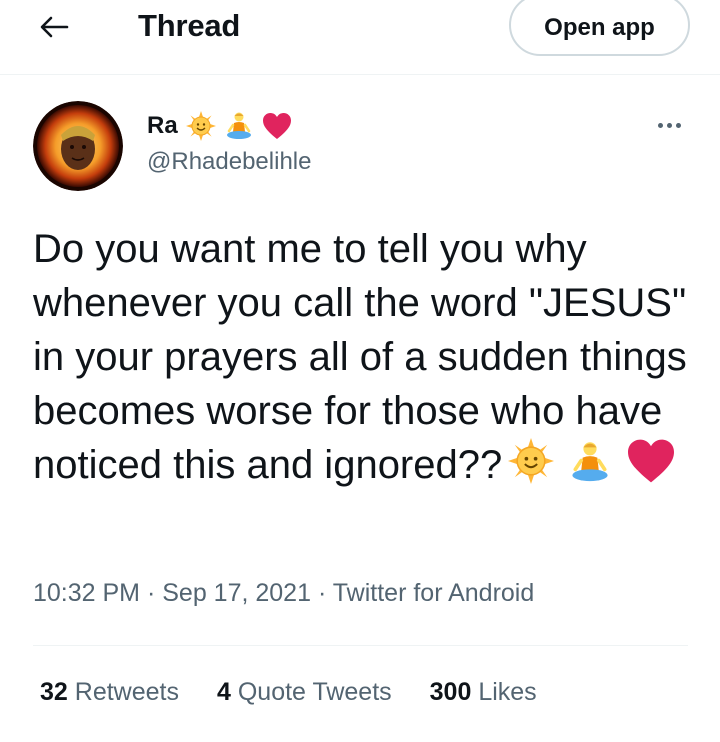  Describe the element at coordinates (189, 25) in the screenshot. I see `page-title: Thread` at that location.